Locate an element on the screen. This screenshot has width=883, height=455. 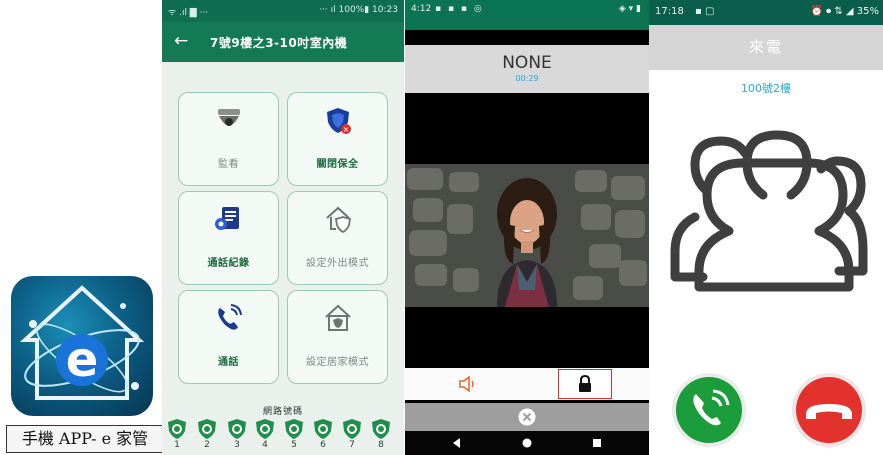
tile-label: 設定居家模式 is located at coordinates (337, 362).